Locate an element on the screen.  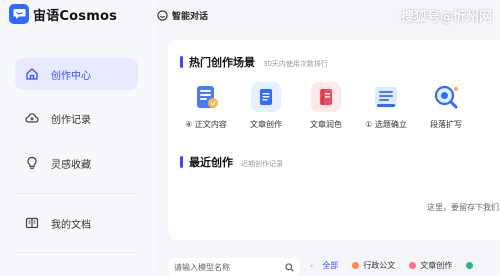
document-list-icon is located at coordinates (206, 97).